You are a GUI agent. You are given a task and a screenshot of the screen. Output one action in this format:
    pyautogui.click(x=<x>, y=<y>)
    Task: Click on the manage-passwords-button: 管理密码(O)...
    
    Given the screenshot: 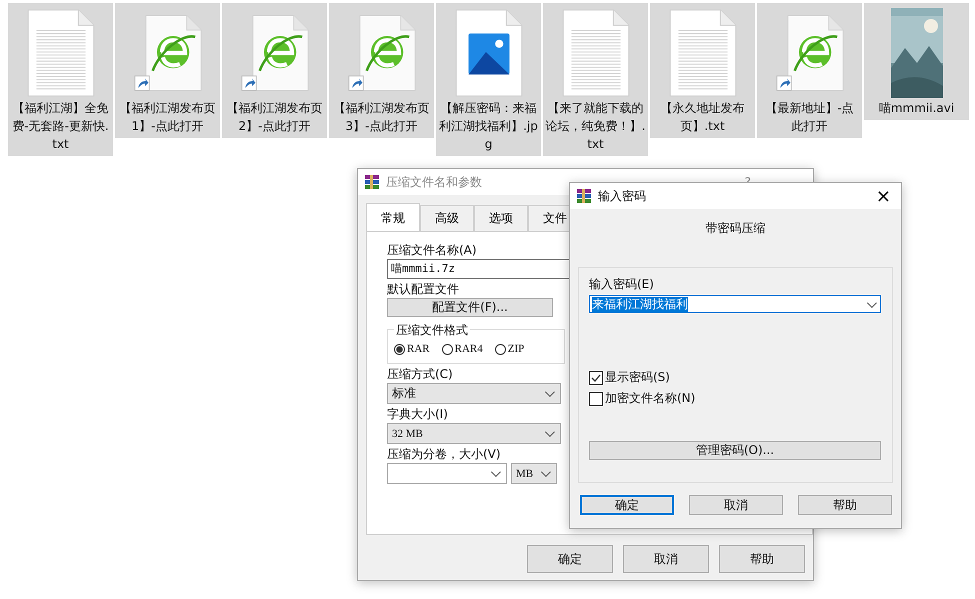 What is the action you would take?
    pyautogui.click(x=735, y=450)
    